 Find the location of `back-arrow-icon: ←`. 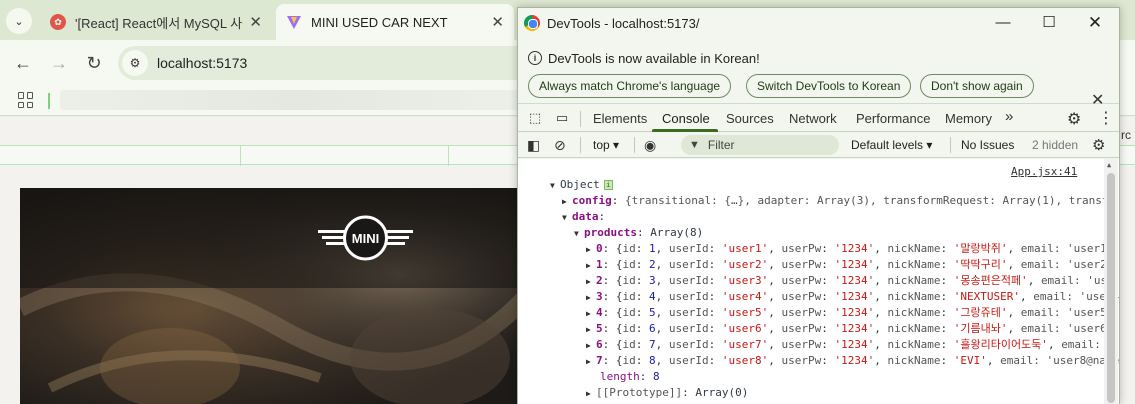

back-arrow-icon: ← is located at coordinates (23, 63).